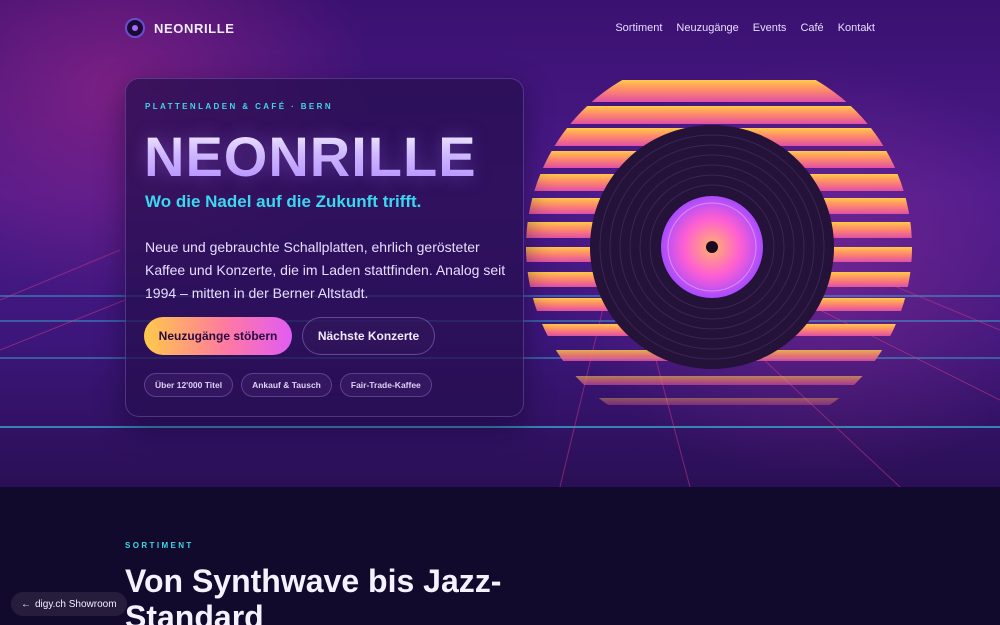  I want to click on nav-link-events: Events, so click(770, 28).